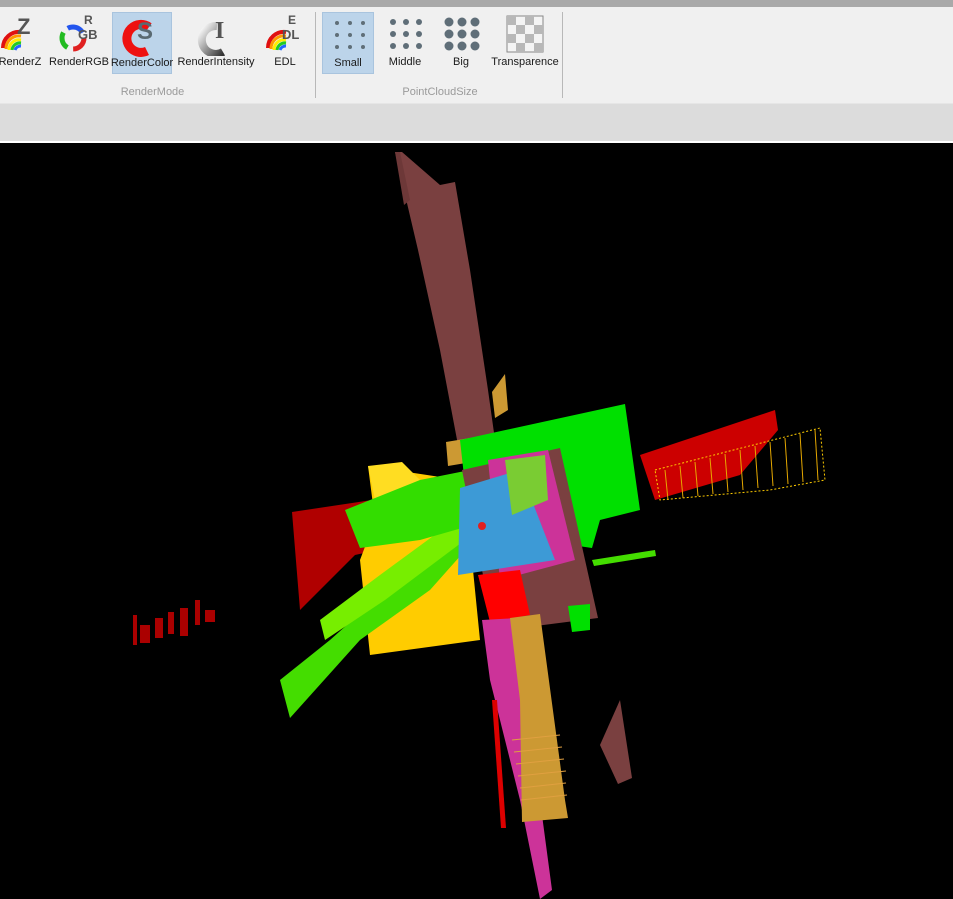  I want to click on segment-brown-tower, so click(445, 298).